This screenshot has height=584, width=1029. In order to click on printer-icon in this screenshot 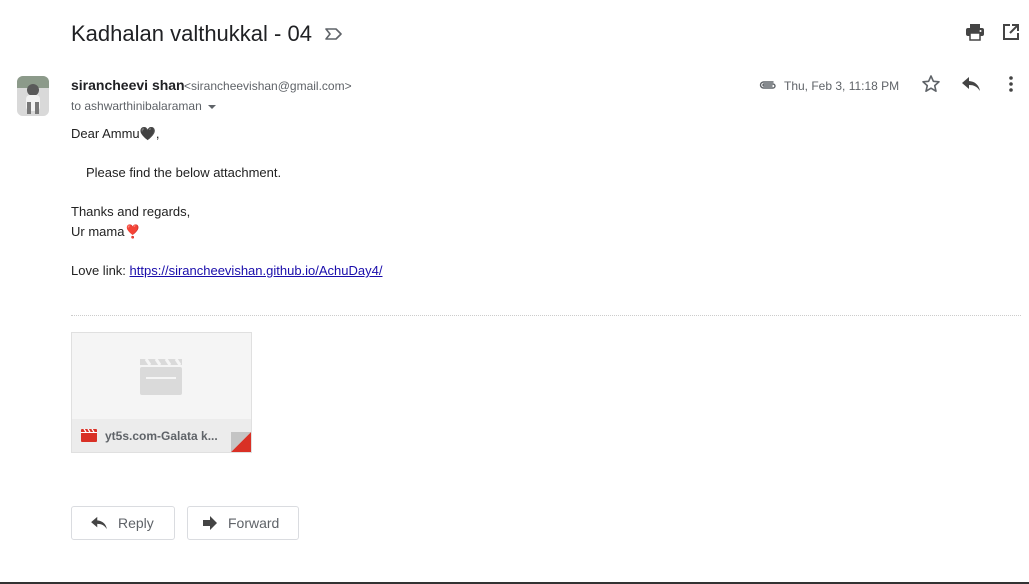, I will do `click(975, 34)`.